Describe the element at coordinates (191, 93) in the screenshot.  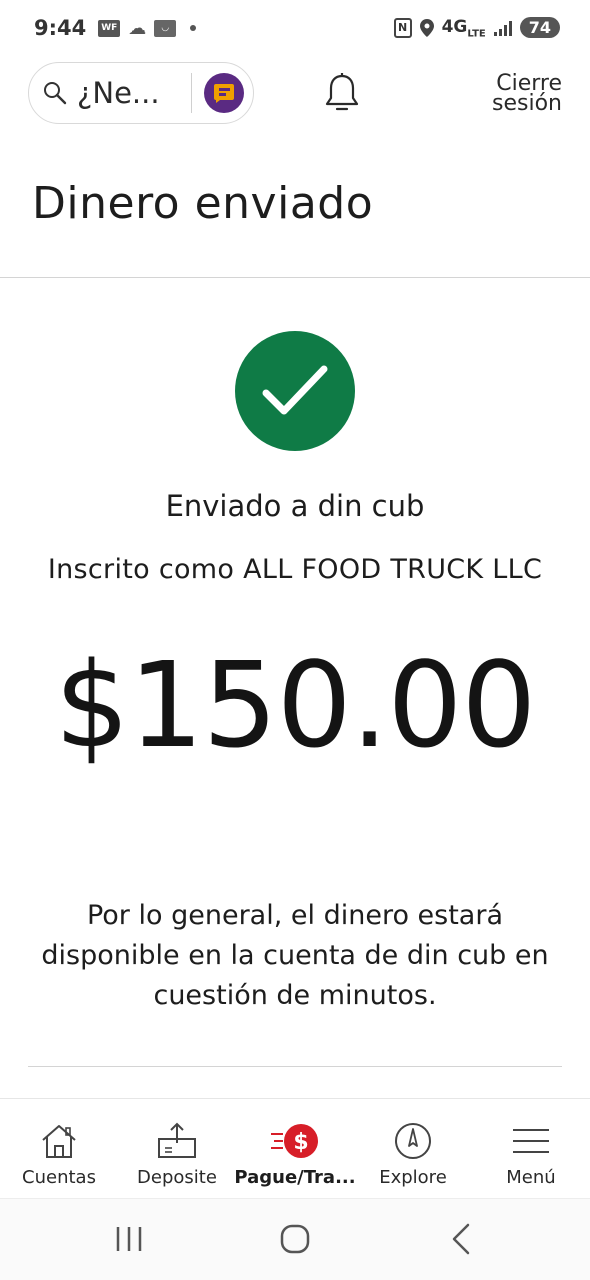
I see `search-divider` at that location.